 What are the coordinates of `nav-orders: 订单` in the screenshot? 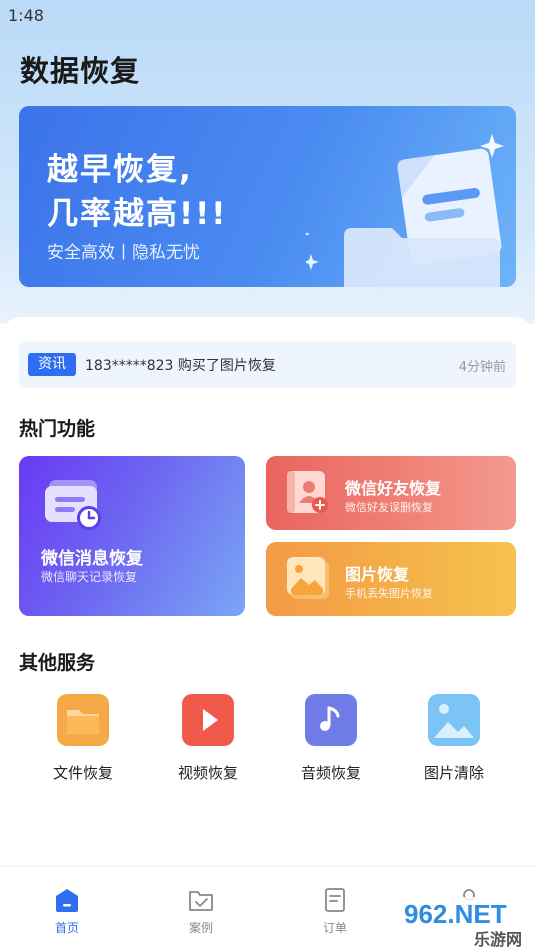 It's located at (335, 911).